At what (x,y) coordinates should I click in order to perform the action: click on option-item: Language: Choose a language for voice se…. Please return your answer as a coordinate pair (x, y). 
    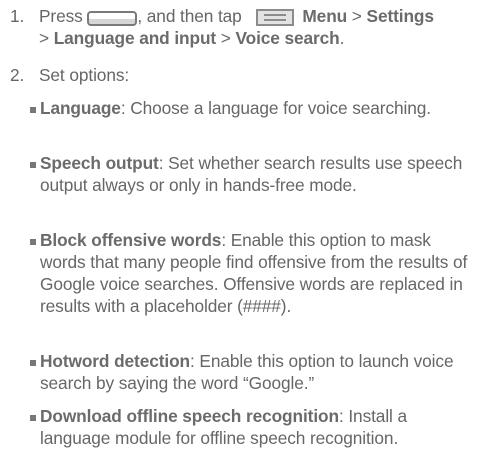
    Looking at the image, I should click on (254, 108).